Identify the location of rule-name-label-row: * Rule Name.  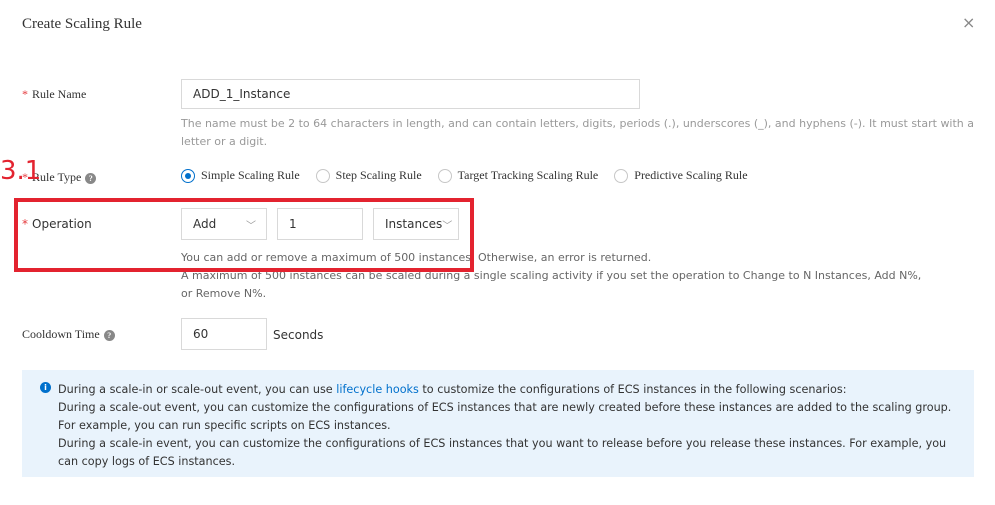
(54, 94).